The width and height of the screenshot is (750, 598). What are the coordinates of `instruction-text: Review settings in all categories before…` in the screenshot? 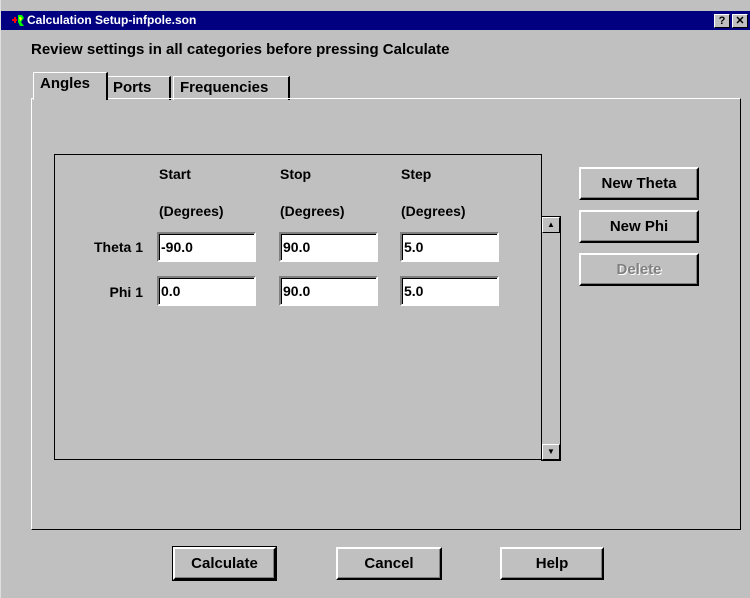 It's located at (240, 49).